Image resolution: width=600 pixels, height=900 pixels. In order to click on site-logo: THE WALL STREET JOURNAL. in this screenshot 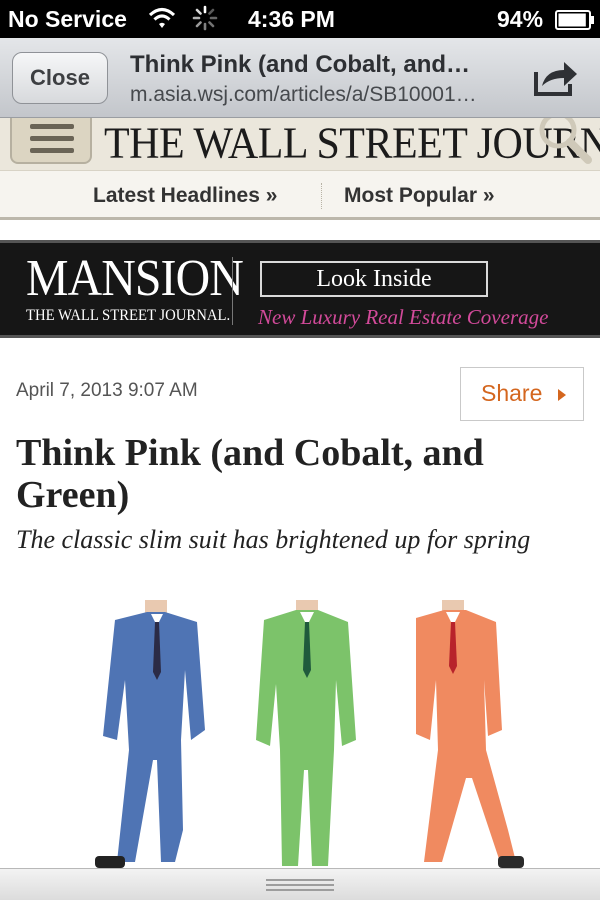, I will do `click(352, 144)`.